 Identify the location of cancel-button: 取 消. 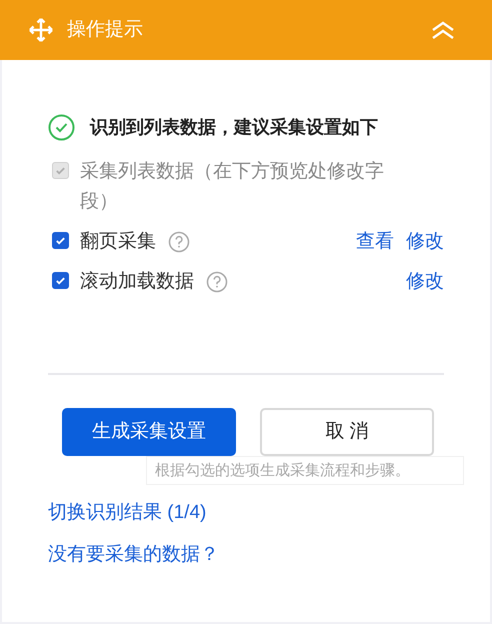
(347, 432).